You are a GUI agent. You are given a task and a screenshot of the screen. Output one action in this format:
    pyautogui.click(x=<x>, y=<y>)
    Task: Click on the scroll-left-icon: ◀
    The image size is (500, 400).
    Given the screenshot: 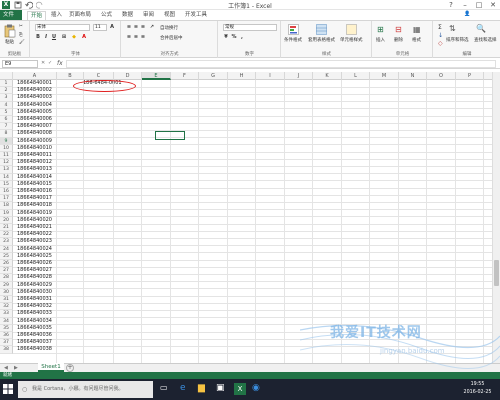 What is the action you would take?
    pyautogui.click(x=6, y=368)
    